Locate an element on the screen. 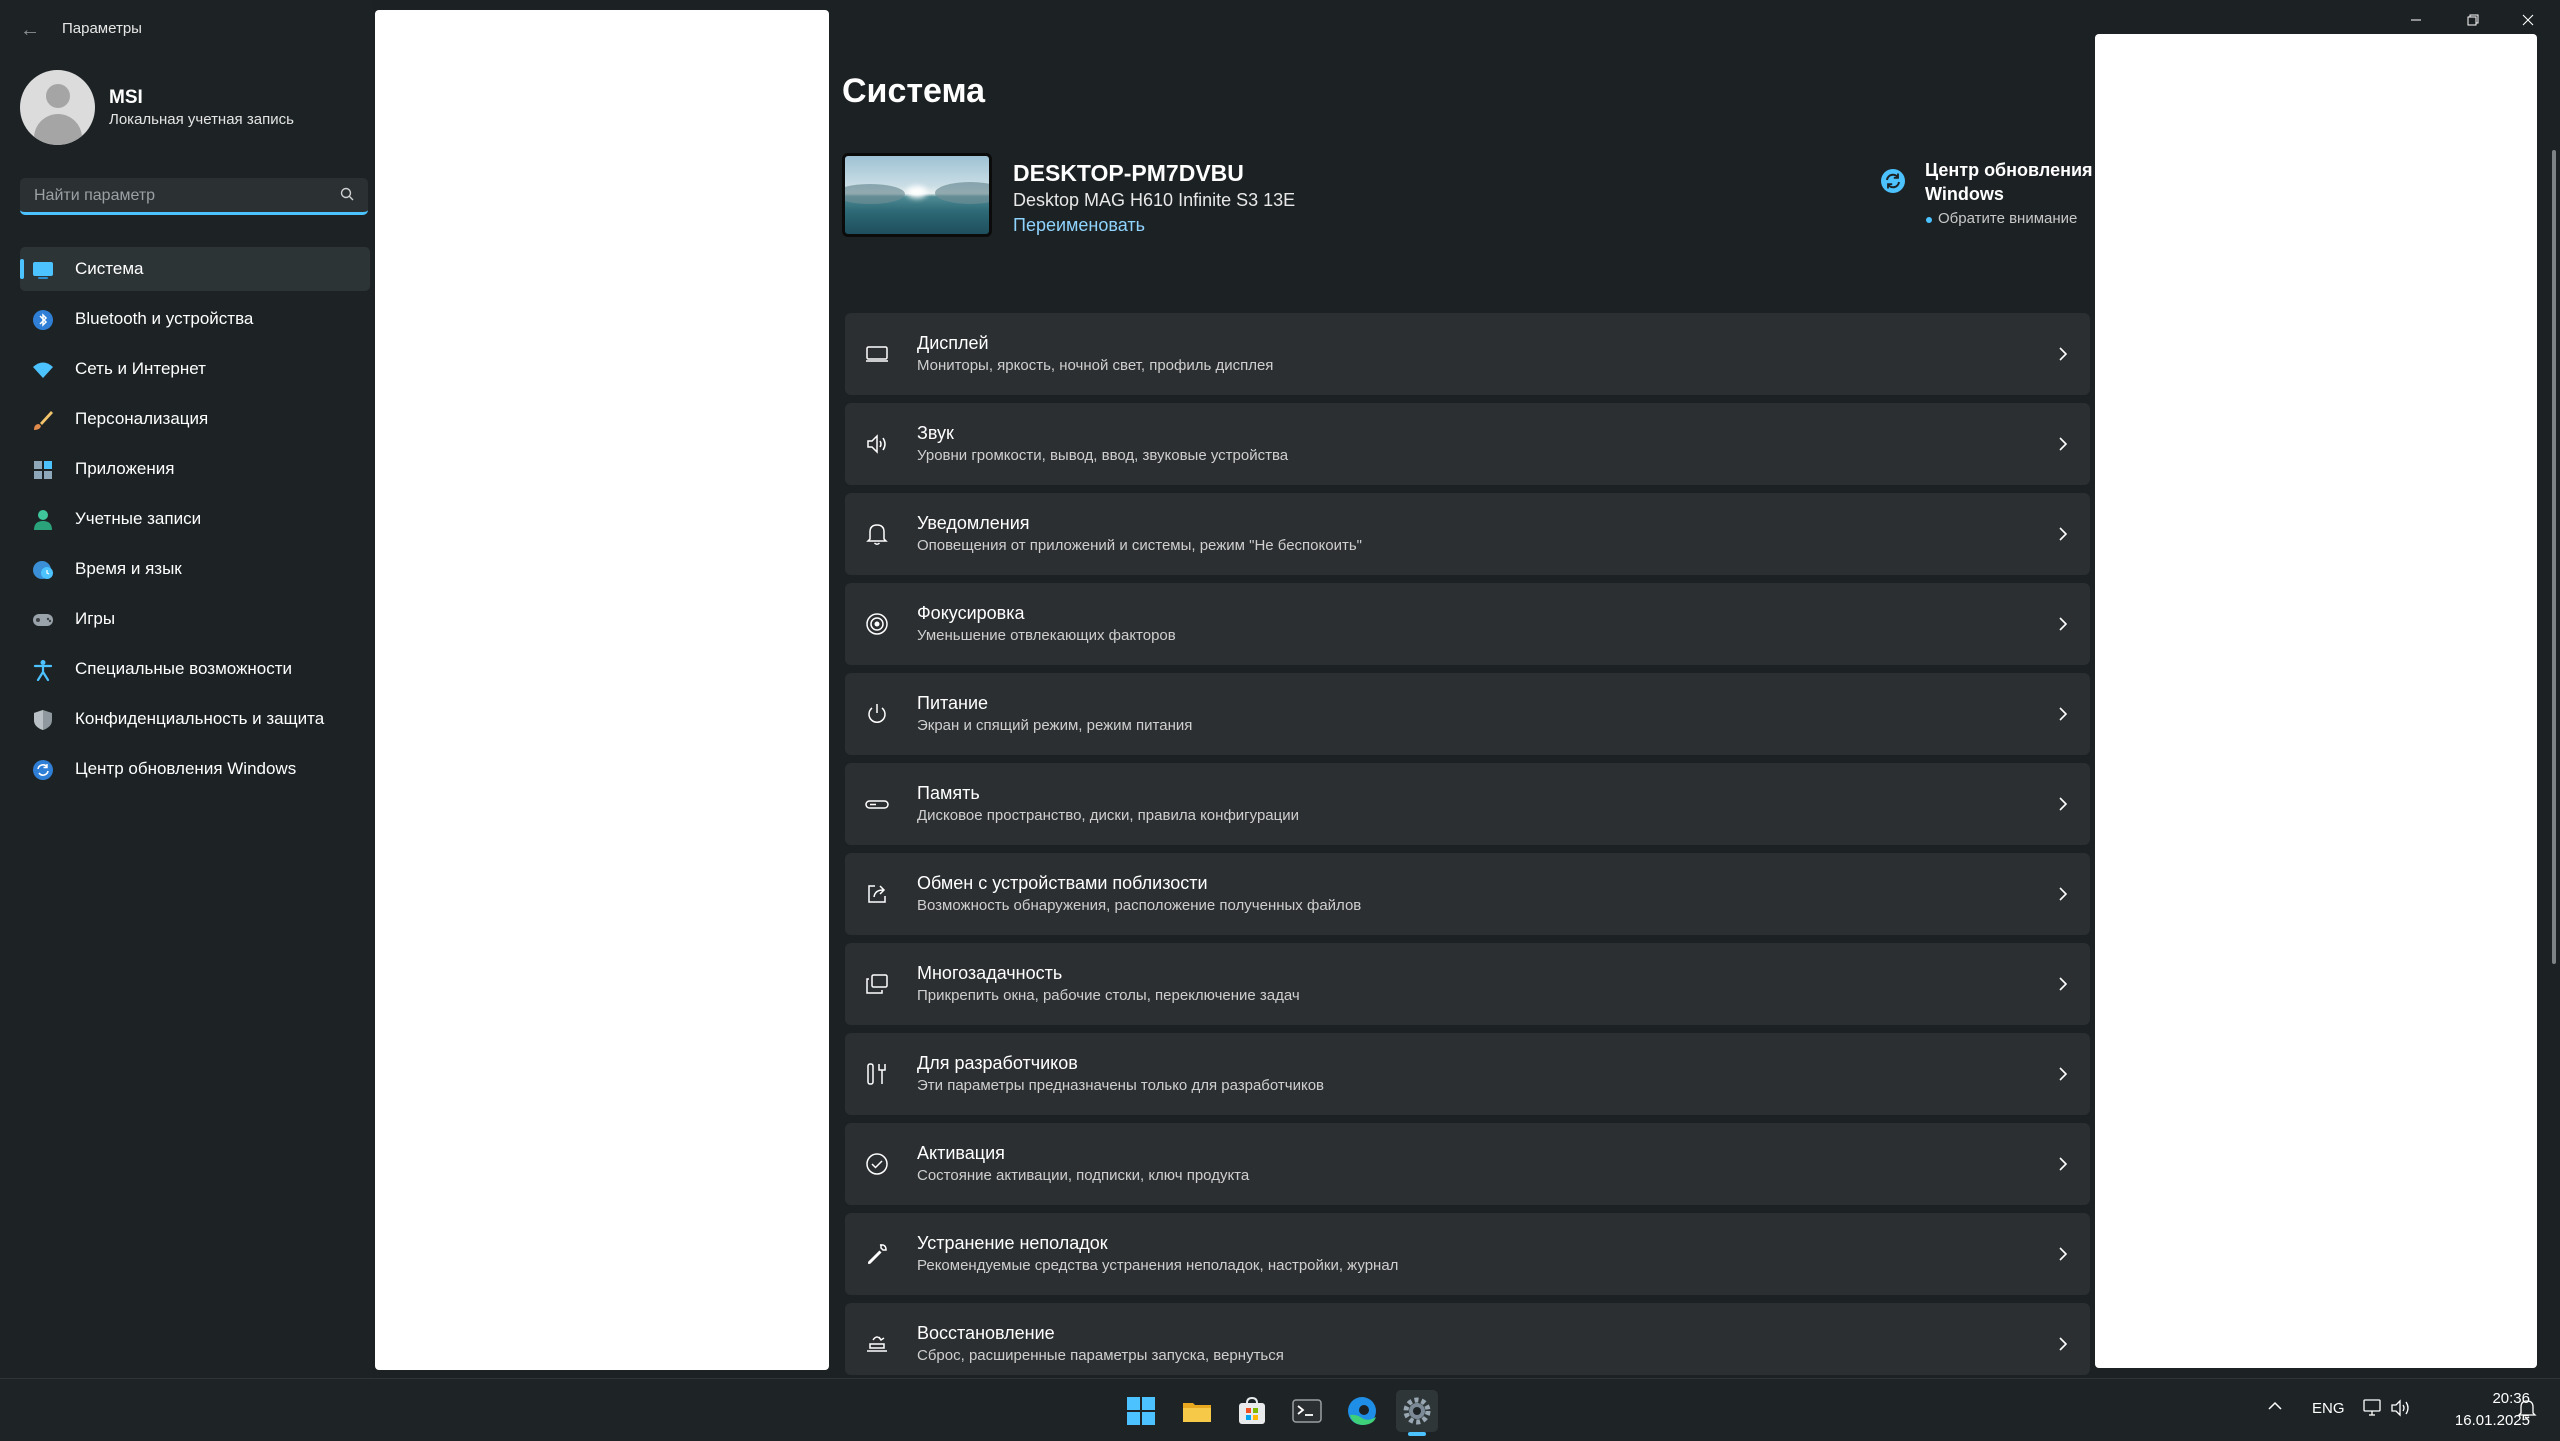 This screenshot has height=1441, width=2560. back-button: ← is located at coordinates (30, 30).